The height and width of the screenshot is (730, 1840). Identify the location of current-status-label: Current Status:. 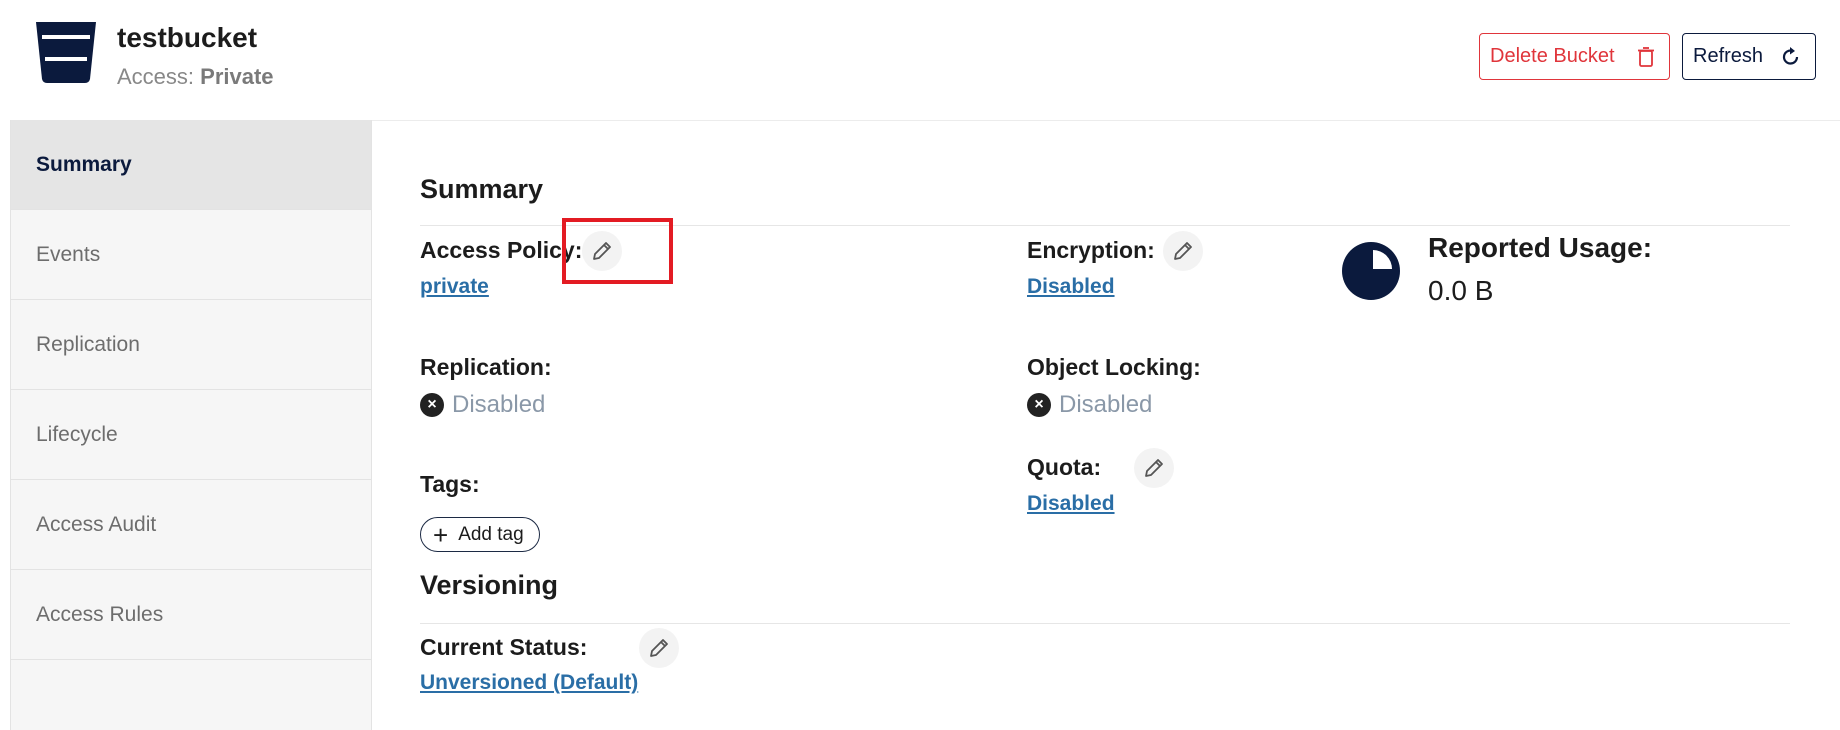
(504, 647).